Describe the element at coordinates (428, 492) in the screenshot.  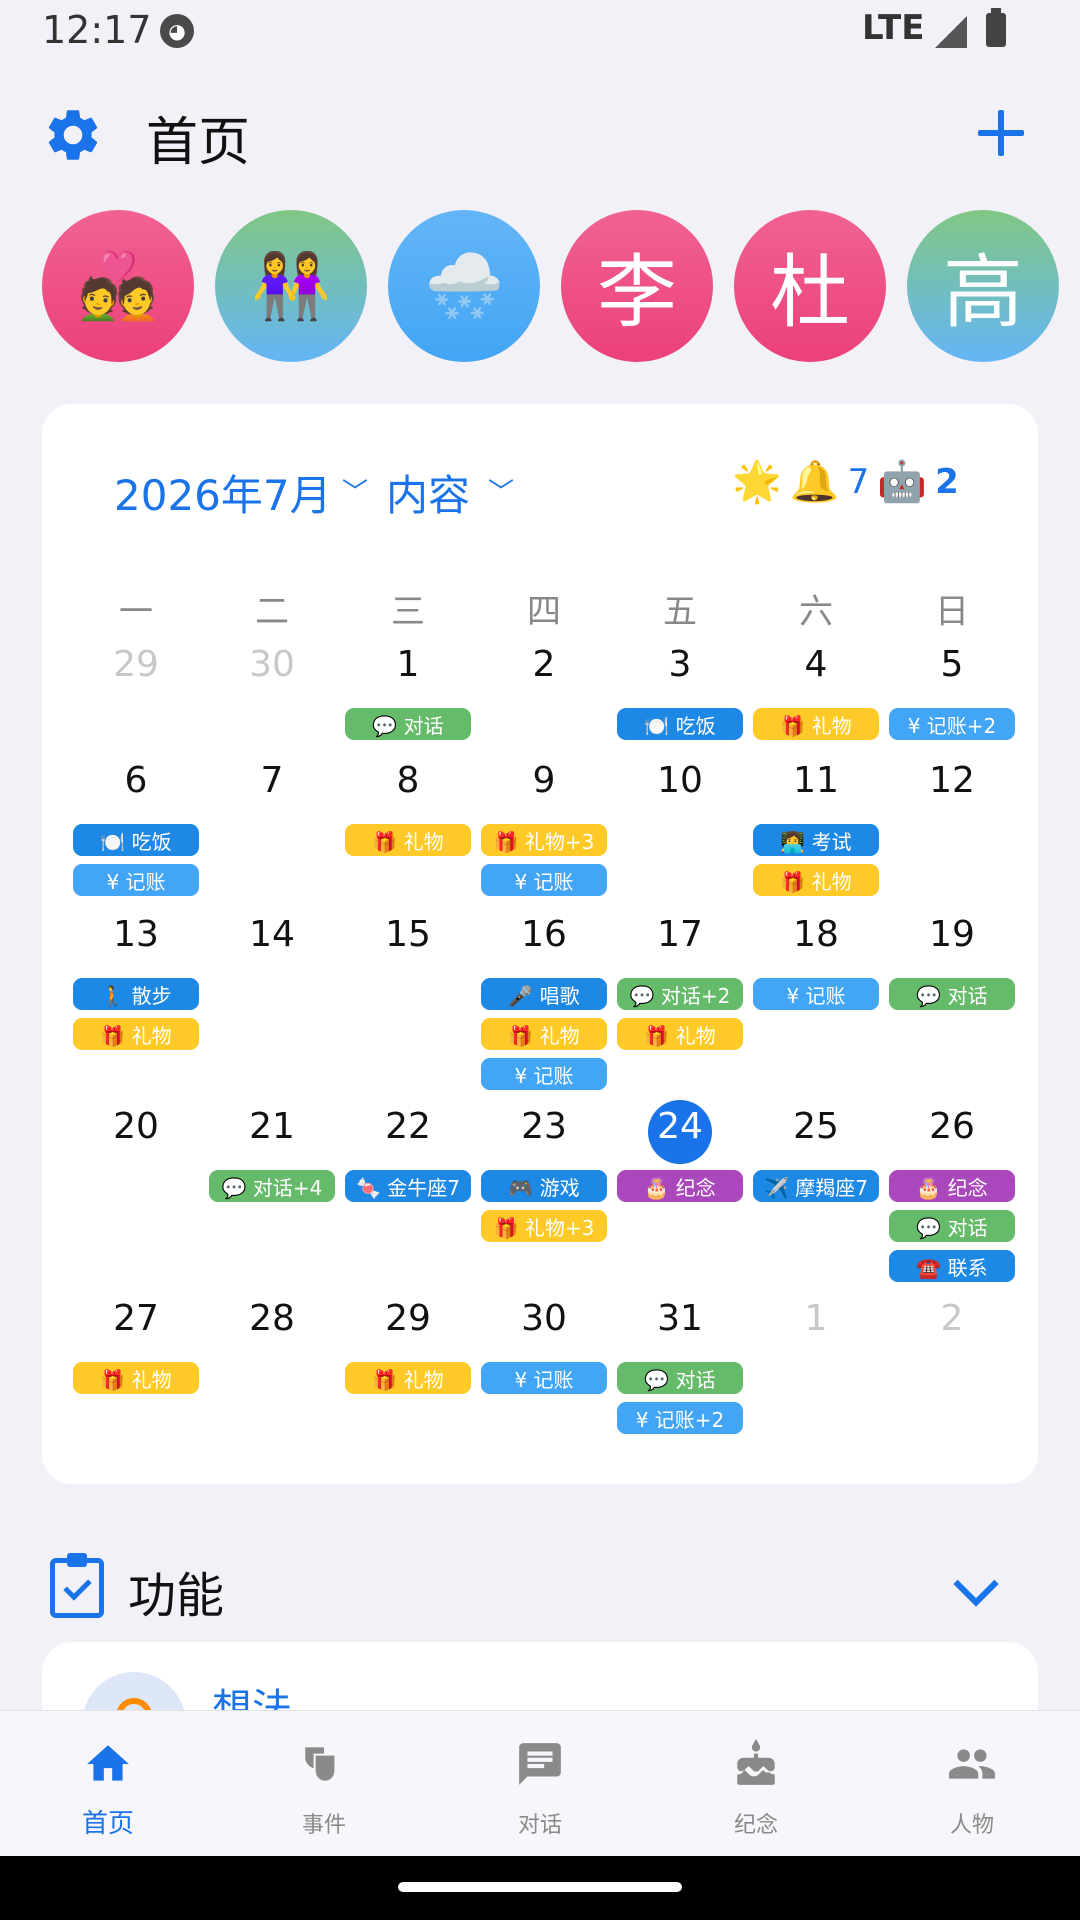
I see `content-filter-selector: 内容` at that location.